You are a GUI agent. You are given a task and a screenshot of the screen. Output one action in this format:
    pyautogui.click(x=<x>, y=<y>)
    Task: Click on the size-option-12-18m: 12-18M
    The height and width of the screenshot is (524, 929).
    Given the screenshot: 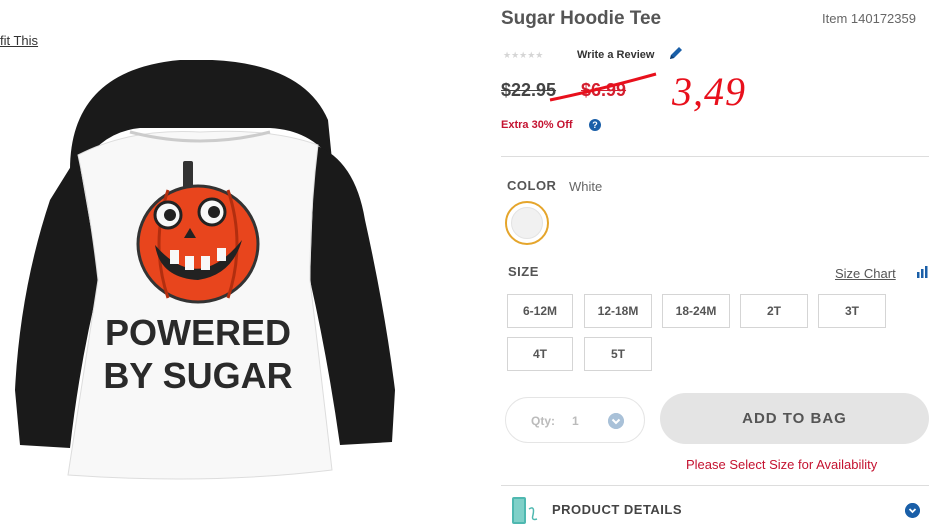 What is the action you would take?
    pyautogui.click(x=618, y=311)
    